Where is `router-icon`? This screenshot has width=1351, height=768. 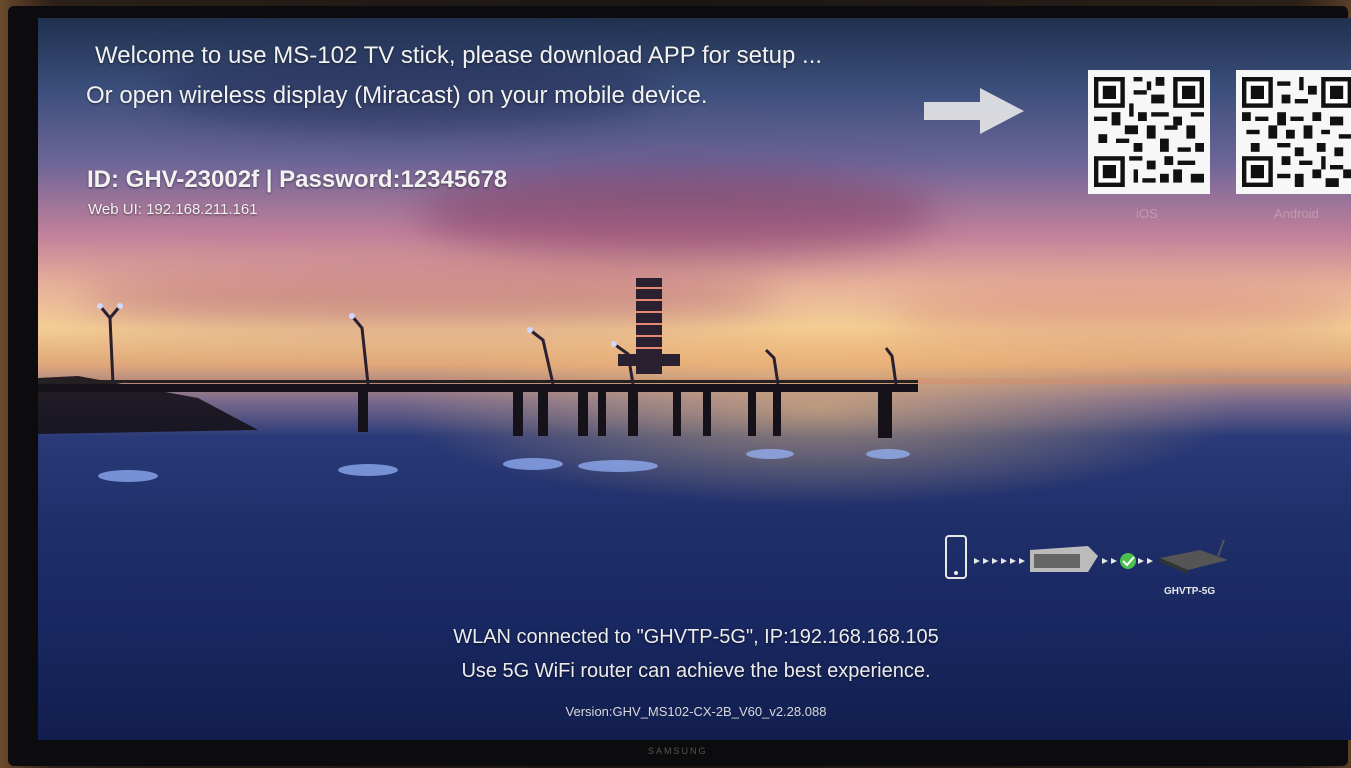
router-icon is located at coordinates (1194, 556).